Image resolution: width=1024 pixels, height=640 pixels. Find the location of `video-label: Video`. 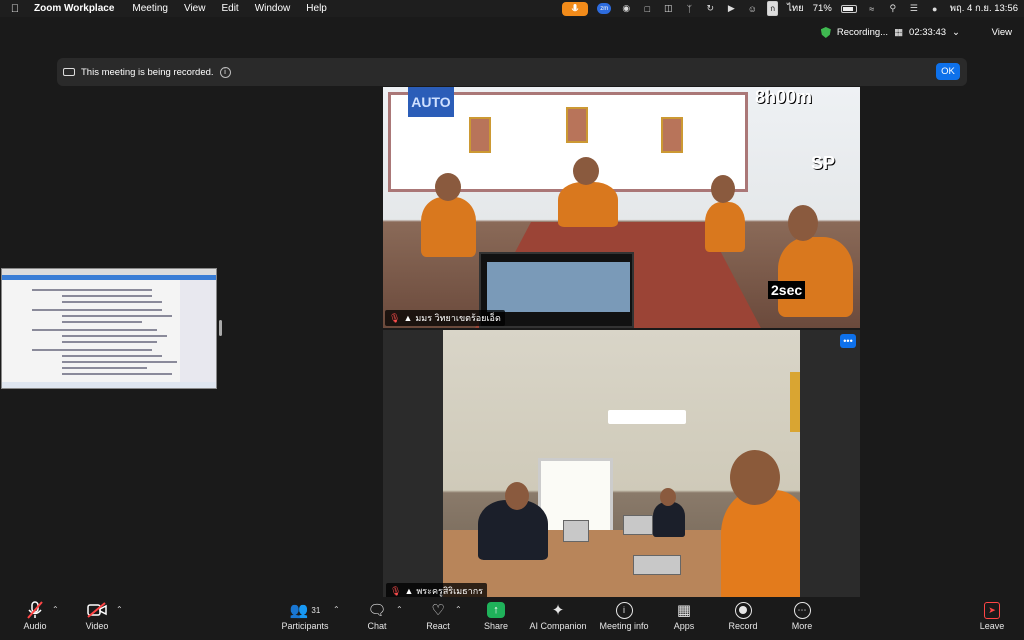

video-label: Video is located at coordinates (97, 626).